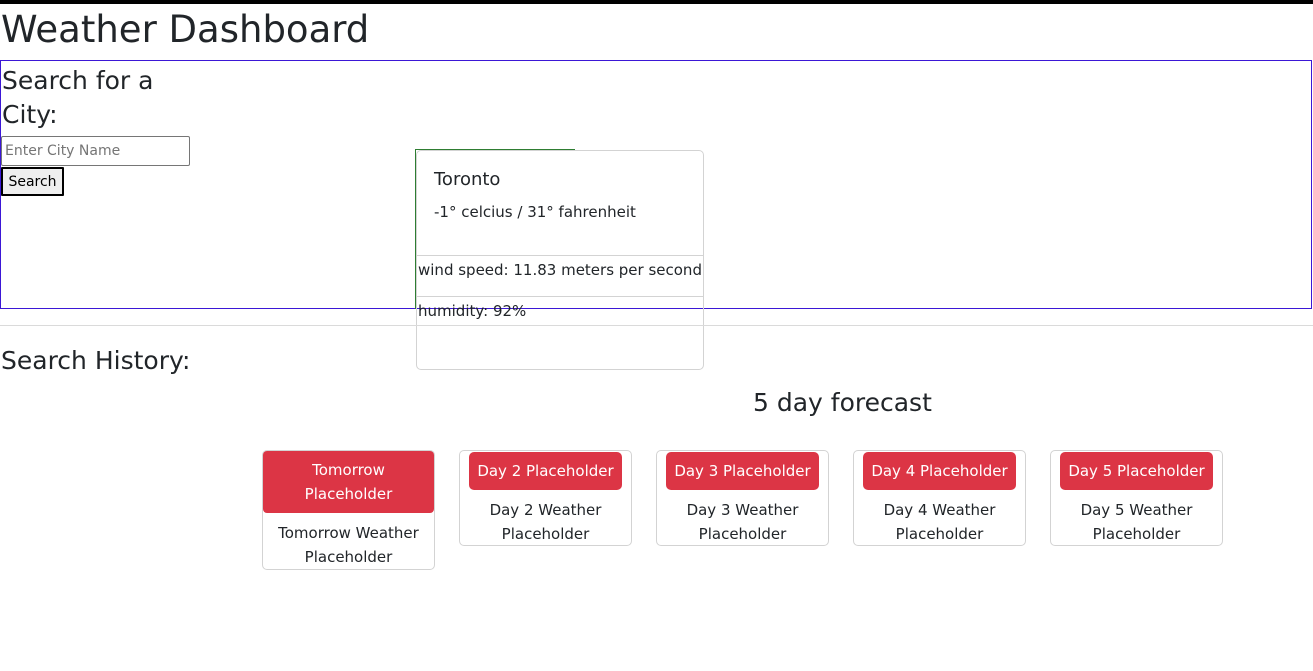 The image size is (1313, 671). Describe the element at coordinates (78, 97) in the screenshot. I see `search-heading: Search for a City:` at that location.